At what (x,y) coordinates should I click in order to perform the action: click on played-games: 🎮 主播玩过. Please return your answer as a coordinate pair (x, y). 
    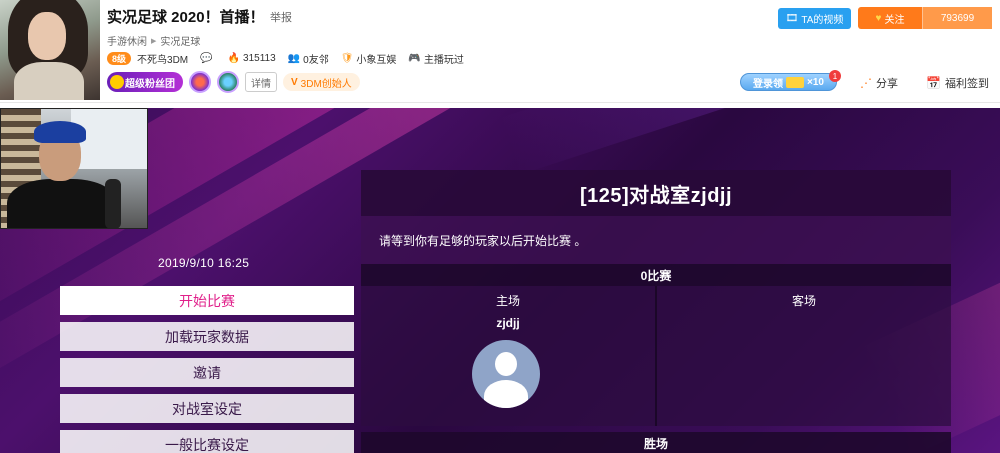
    Looking at the image, I should click on (435, 58).